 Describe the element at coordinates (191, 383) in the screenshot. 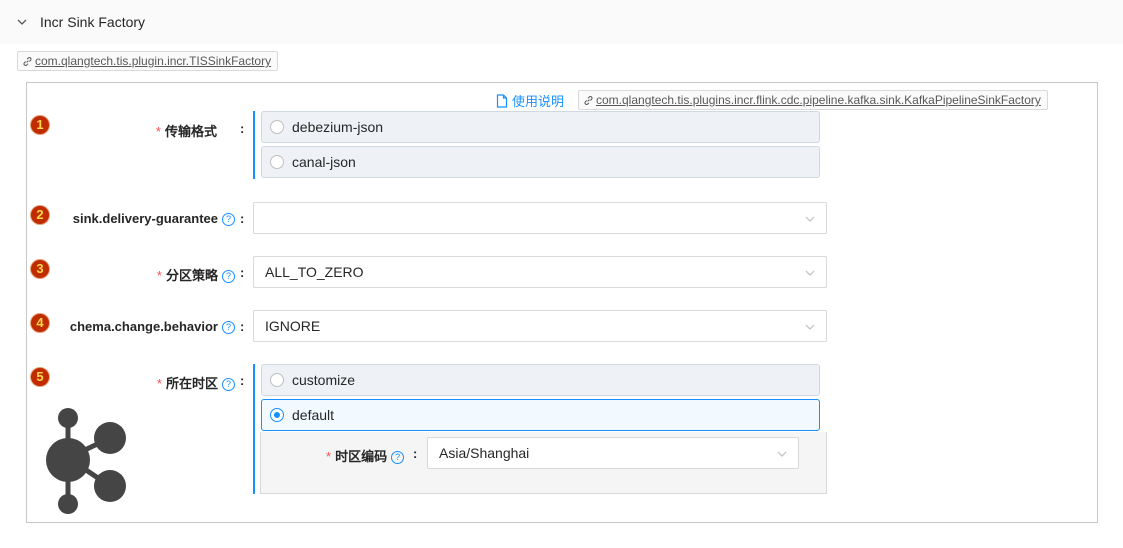

I see `field-label-text: 所在时区` at that location.